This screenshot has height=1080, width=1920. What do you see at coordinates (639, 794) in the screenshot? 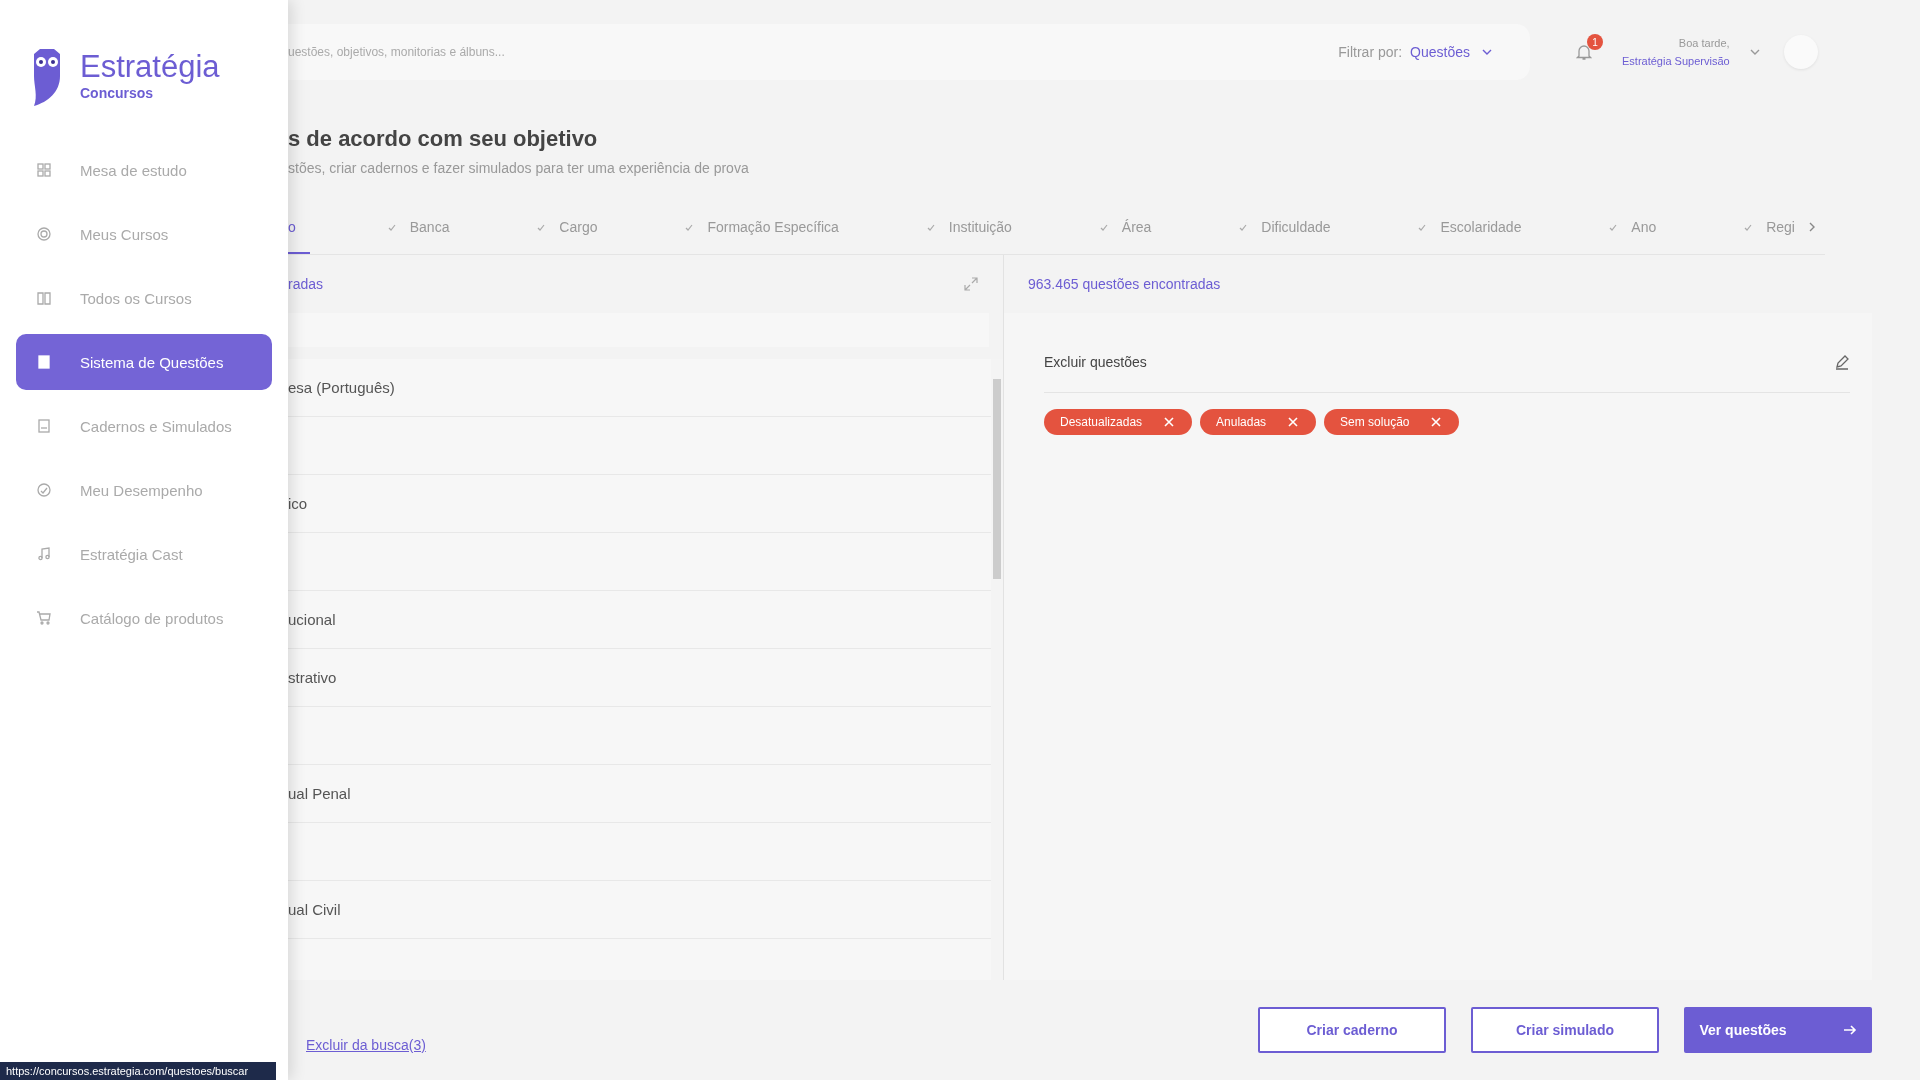
I see `list-item: ual Penal` at bounding box center [639, 794].